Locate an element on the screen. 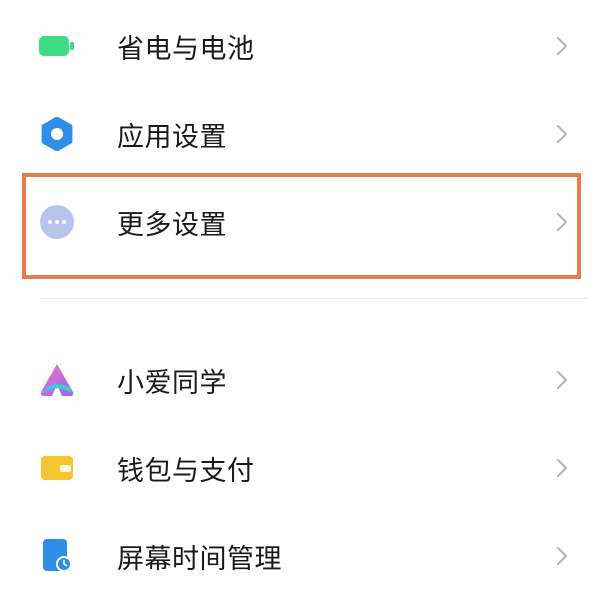 The height and width of the screenshot is (607, 601). screen-time-icon is located at coordinates (57, 556).